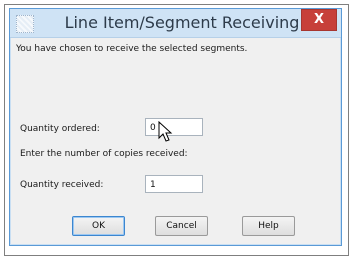 Image resolution: width=355 pixels, height=258 pixels. What do you see at coordinates (182, 22) in the screenshot?
I see `dialog-title: Line Item/Segment Receiving` at bounding box center [182, 22].